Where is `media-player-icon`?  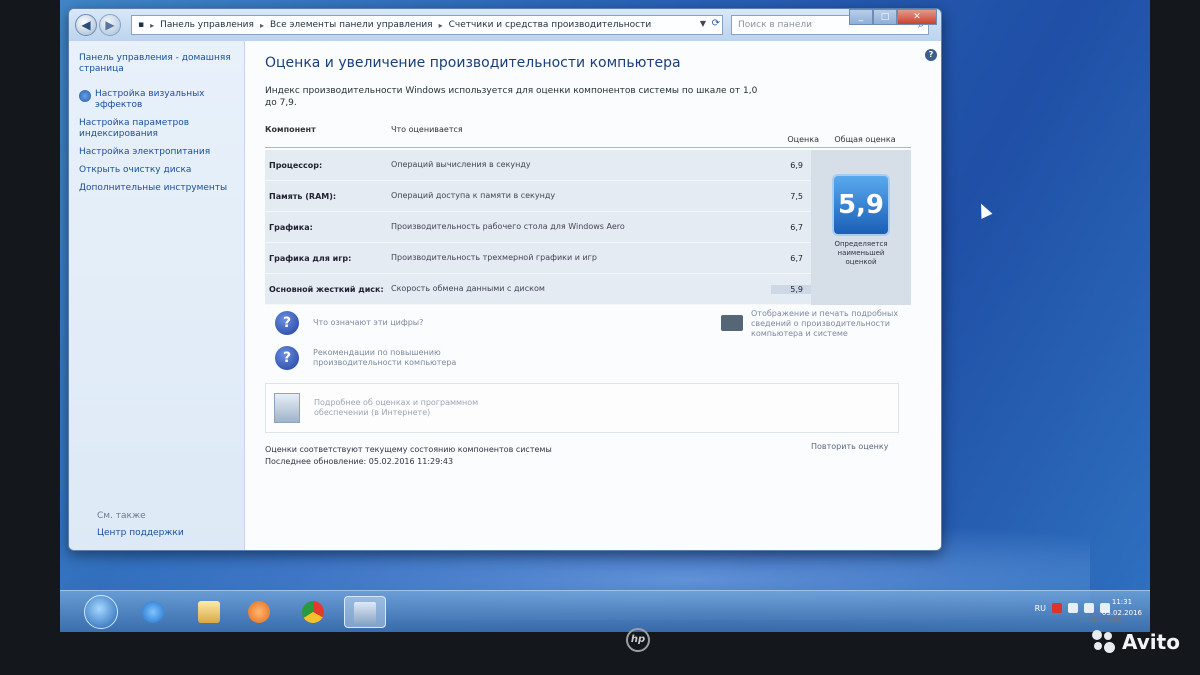 media-player-icon is located at coordinates (259, 612).